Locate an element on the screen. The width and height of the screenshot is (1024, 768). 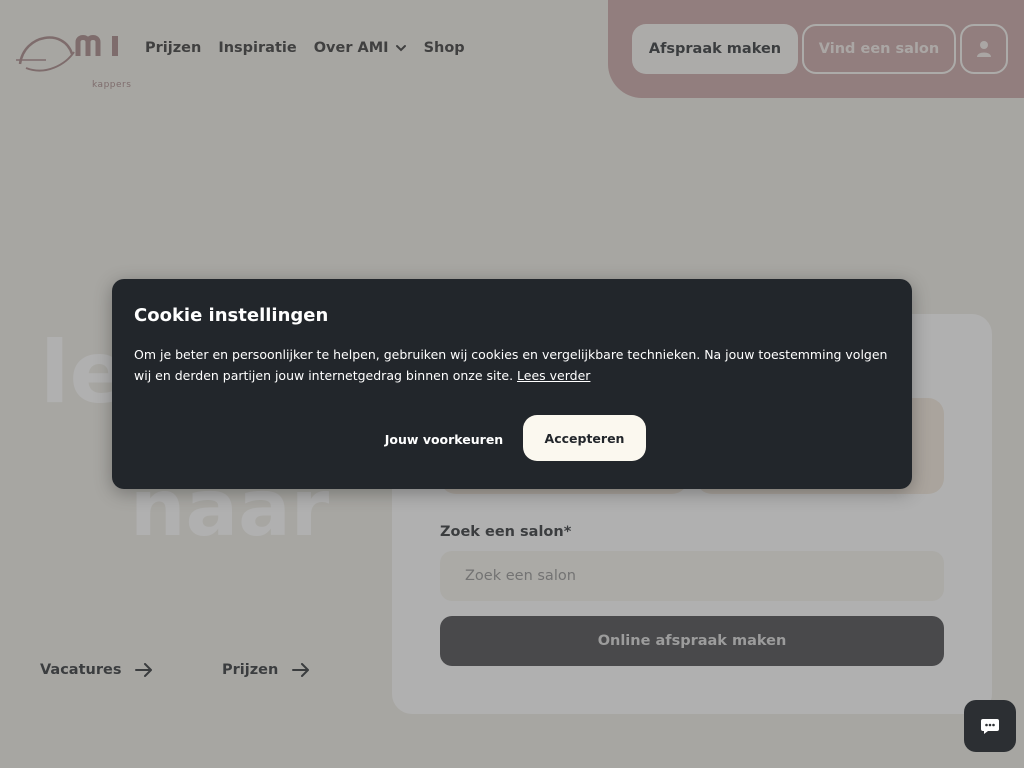
lees-verder-link: Lees verder is located at coordinates (553, 375).